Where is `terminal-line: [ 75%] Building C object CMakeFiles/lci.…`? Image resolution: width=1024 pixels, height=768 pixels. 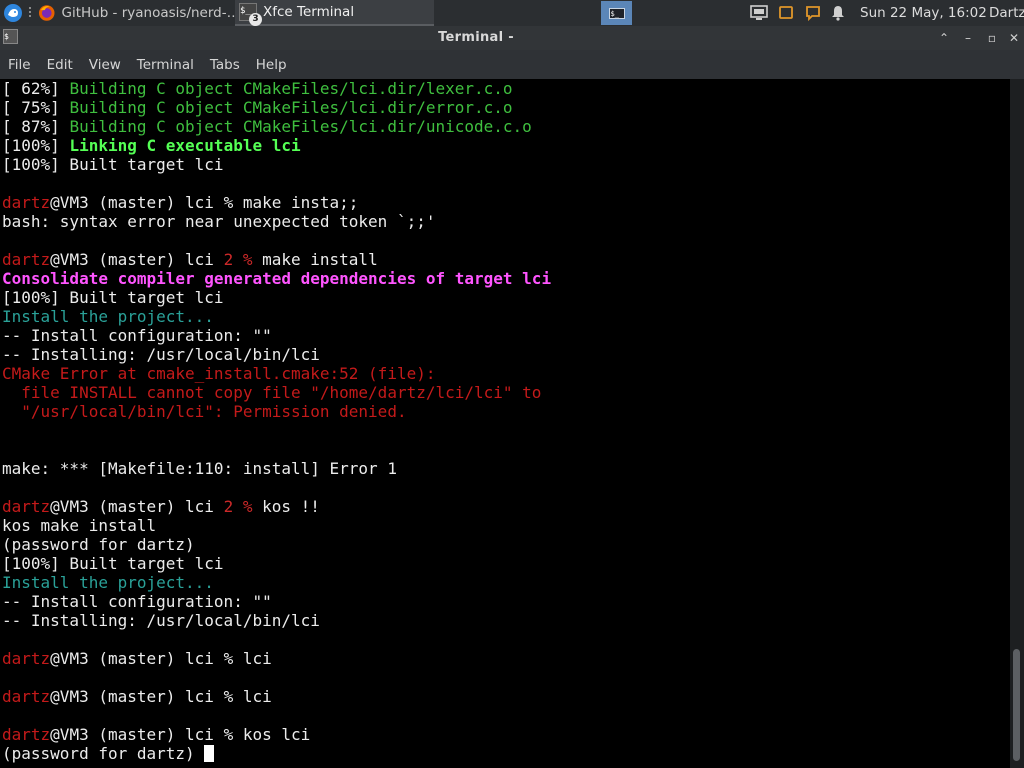
terminal-line: [ 75%] Building C object CMakeFiles/lci.… is located at coordinates (276, 107).